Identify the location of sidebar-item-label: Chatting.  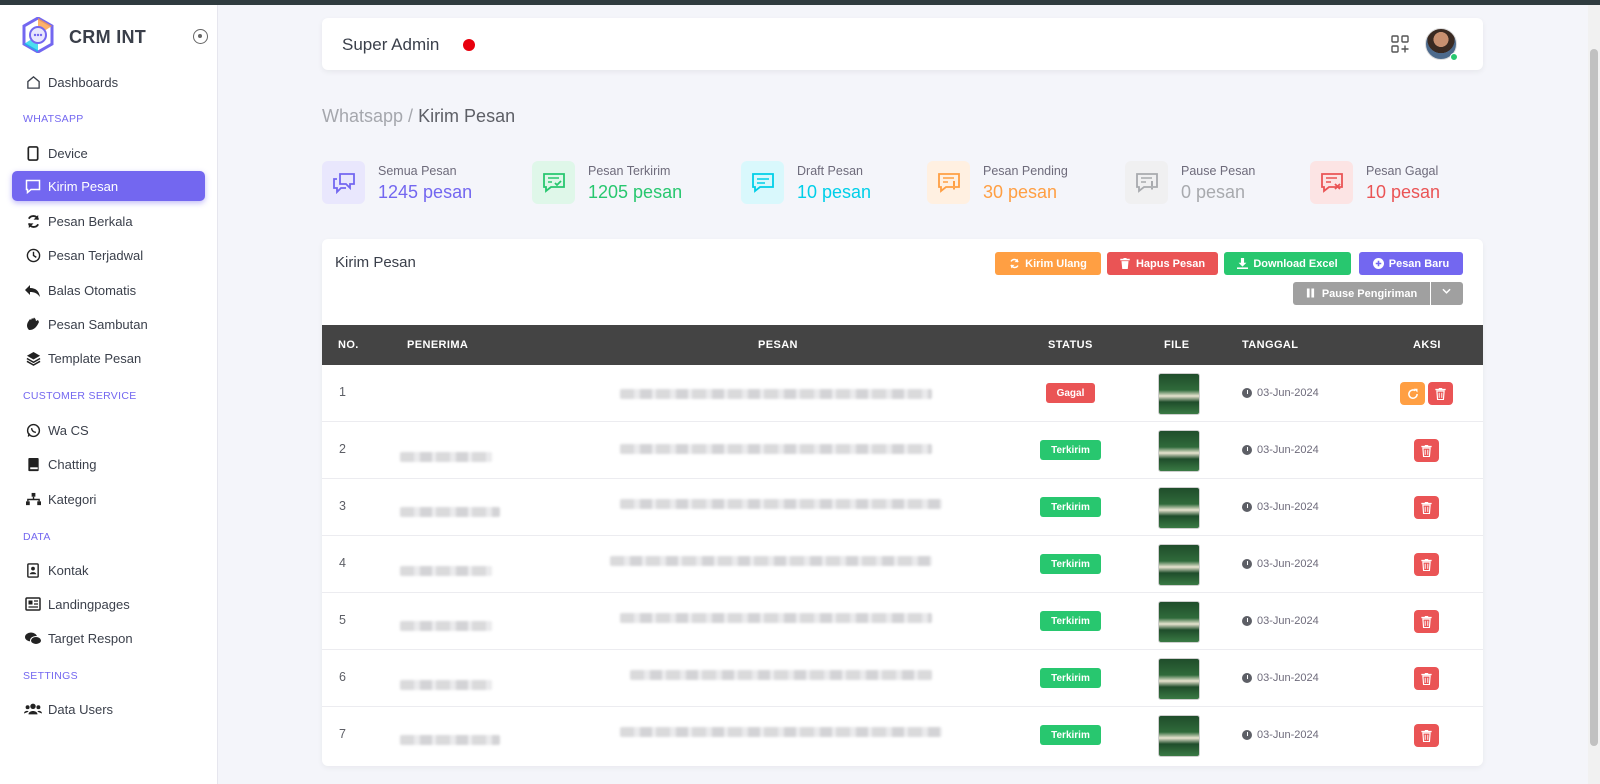
(72, 464).